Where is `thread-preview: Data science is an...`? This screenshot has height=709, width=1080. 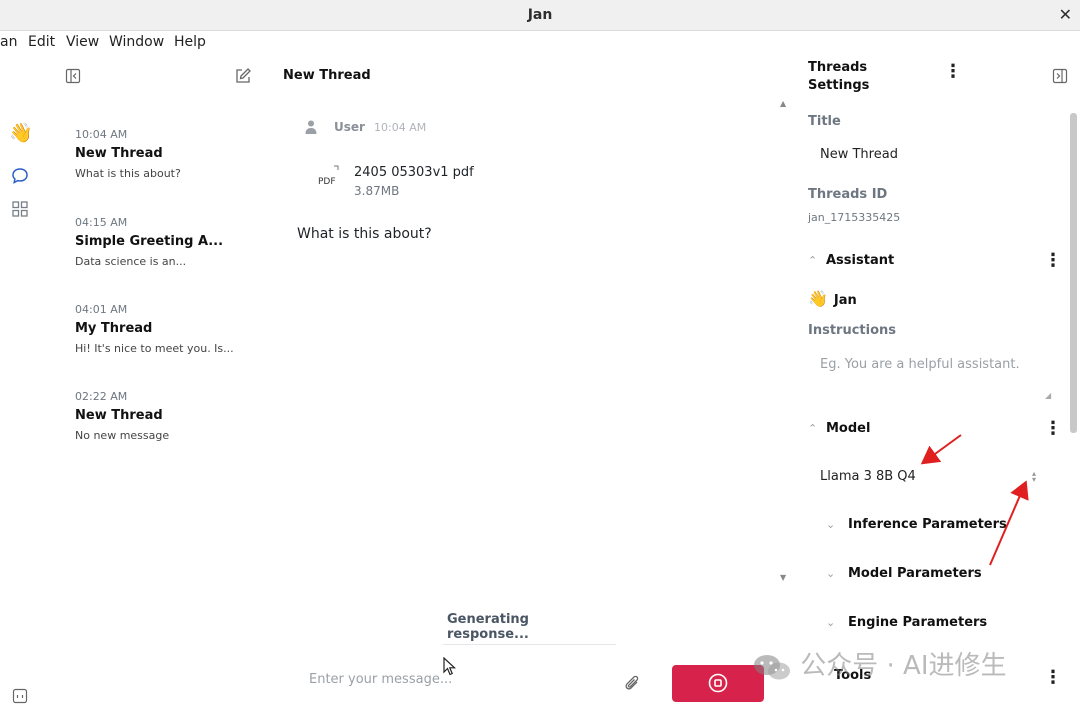
thread-preview: Data science is an... is located at coordinates (131, 261).